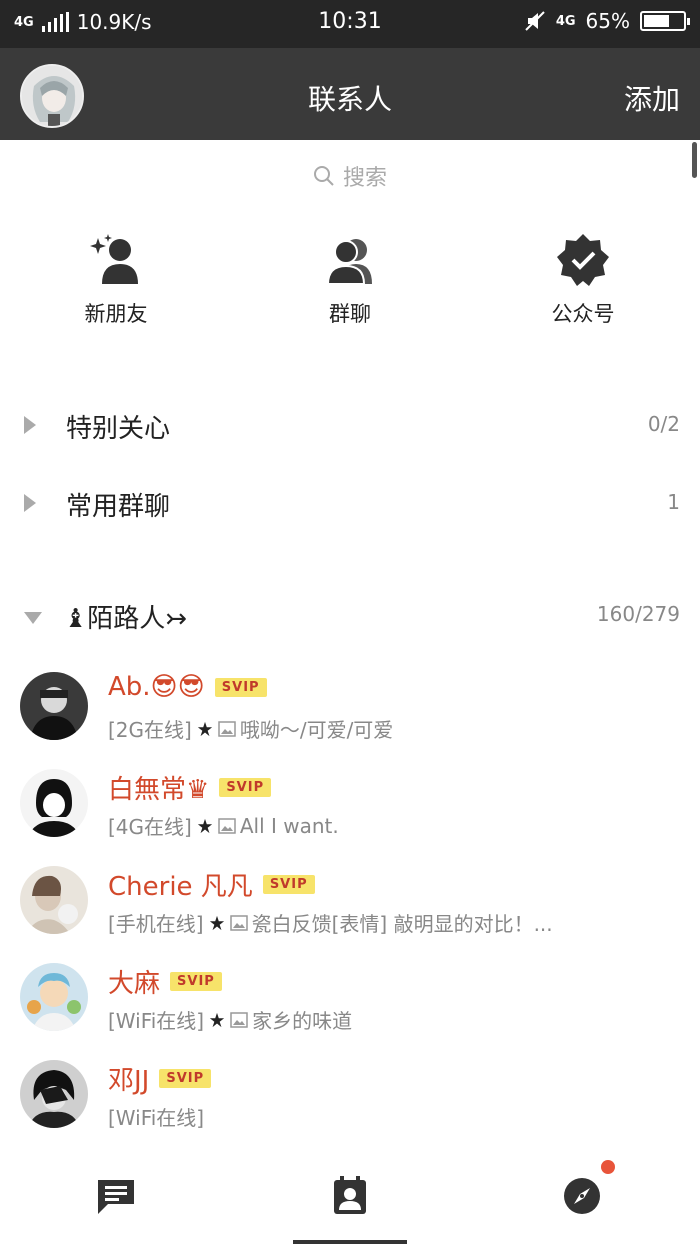 This screenshot has width=700, height=1244. Describe the element at coordinates (349, 99) in the screenshot. I see `page-title: 联系人` at that location.